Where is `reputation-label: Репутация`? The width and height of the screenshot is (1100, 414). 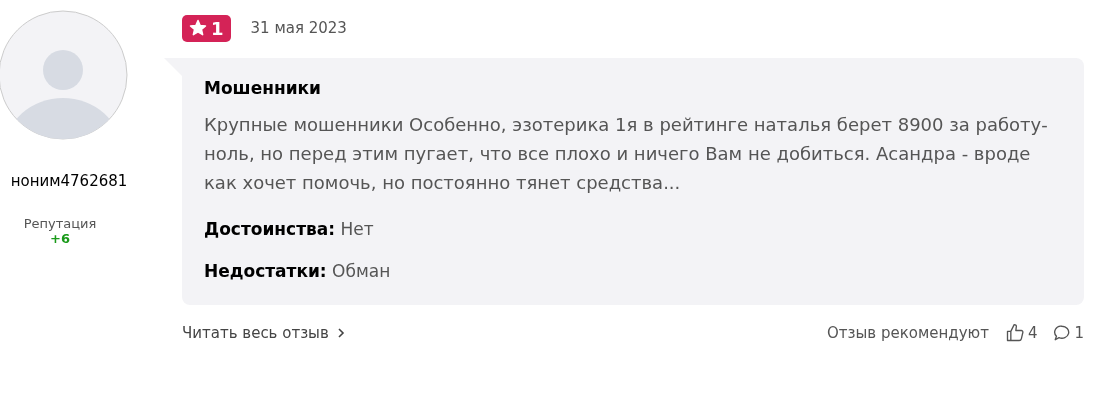
reputation-label: Репутация is located at coordinates (60, 223).